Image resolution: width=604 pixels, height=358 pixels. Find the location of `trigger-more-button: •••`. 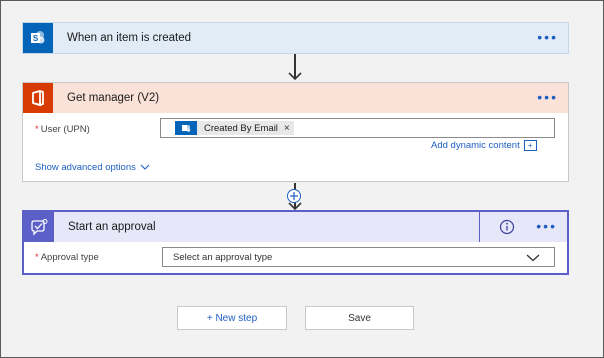

trigger-more-button: ••• is located at coordinates (547, 37).